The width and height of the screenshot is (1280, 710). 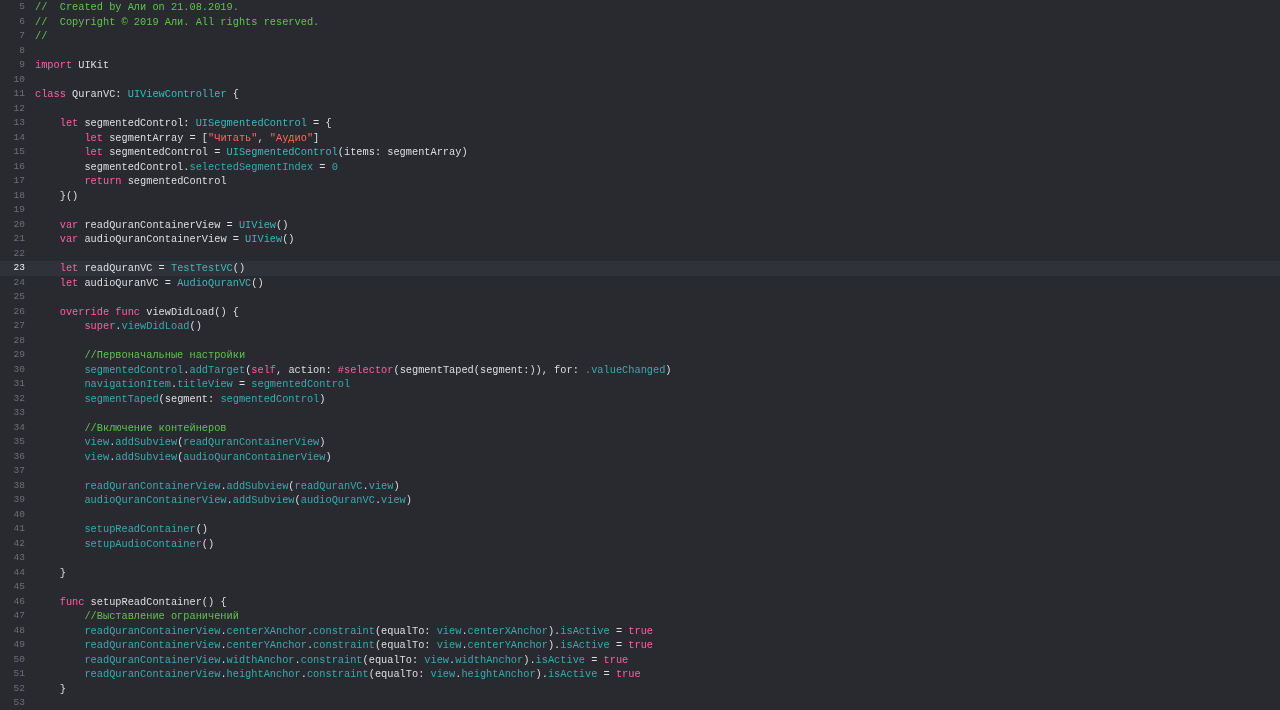 What do you see at coordinates (18, 471) in the screenshot?
I see `line-number: 37` at bounding box center [18, 471].